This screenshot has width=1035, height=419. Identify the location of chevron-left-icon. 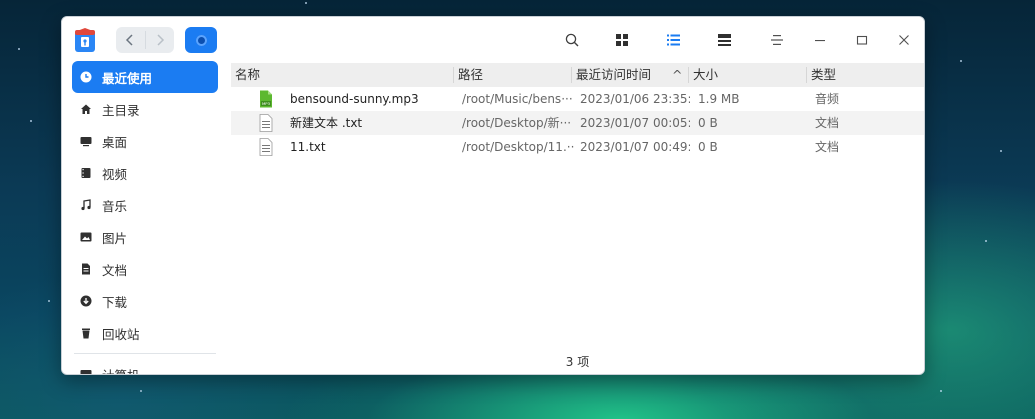
(129, 40).